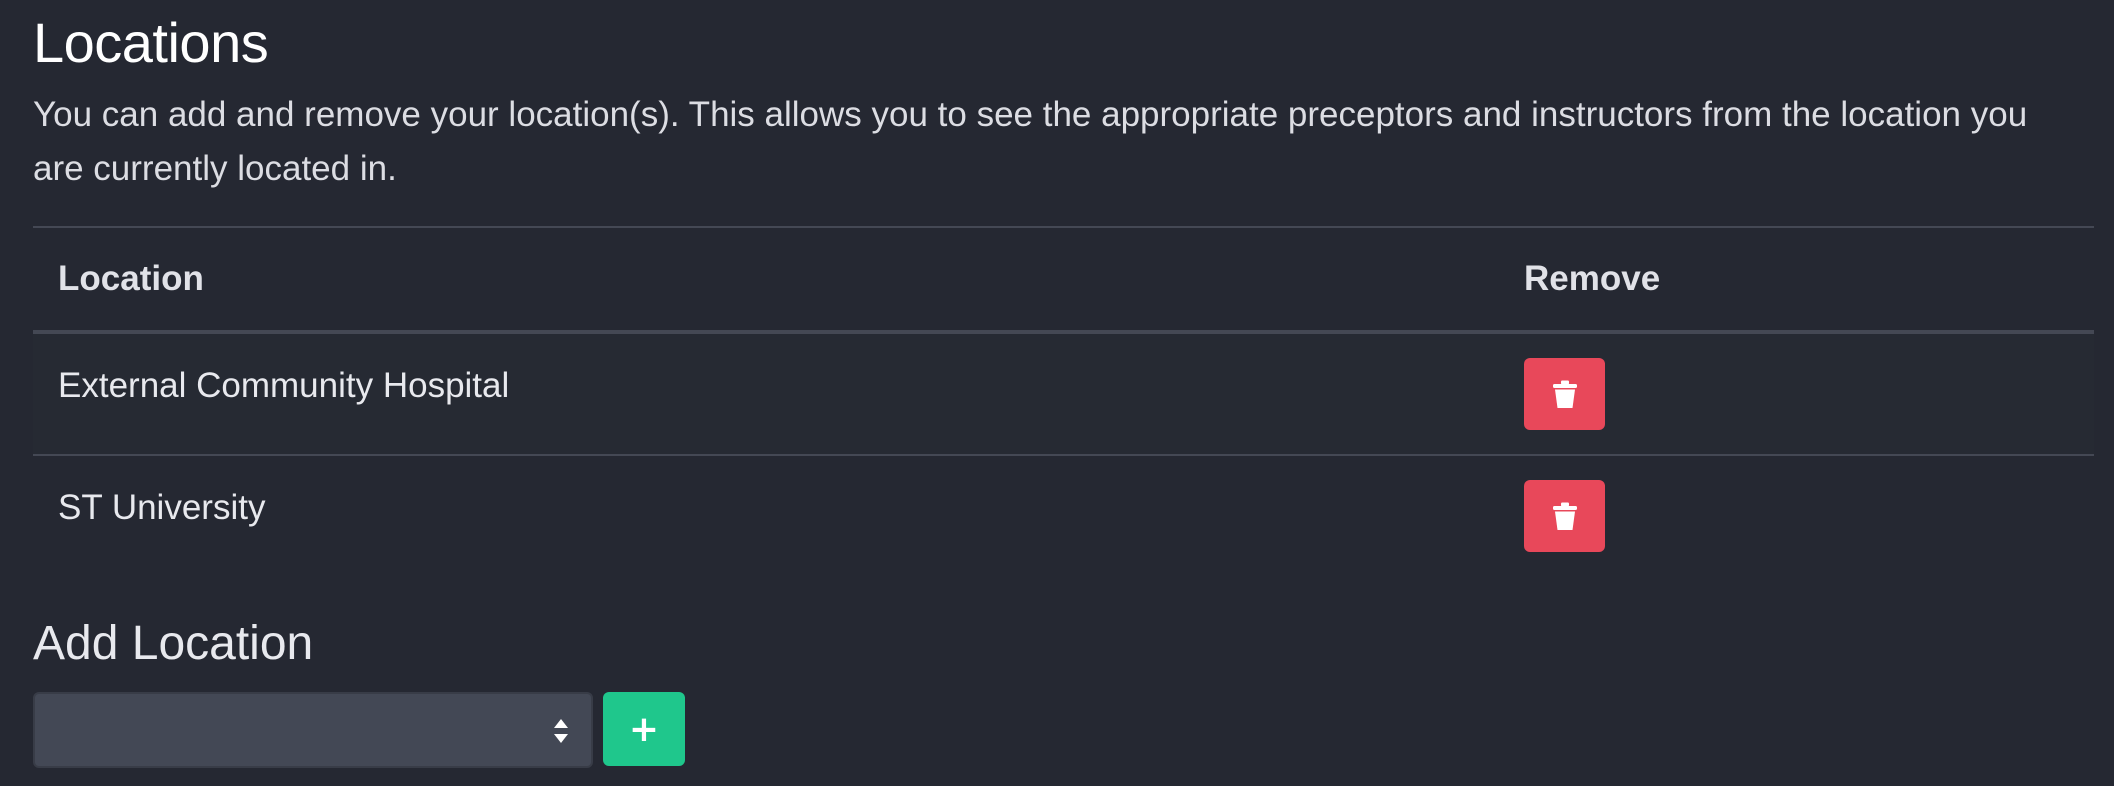 Image resolution: width=2114 pixels, height=786 pixels. I want to click on add-location-form: +, so click(359, 730).